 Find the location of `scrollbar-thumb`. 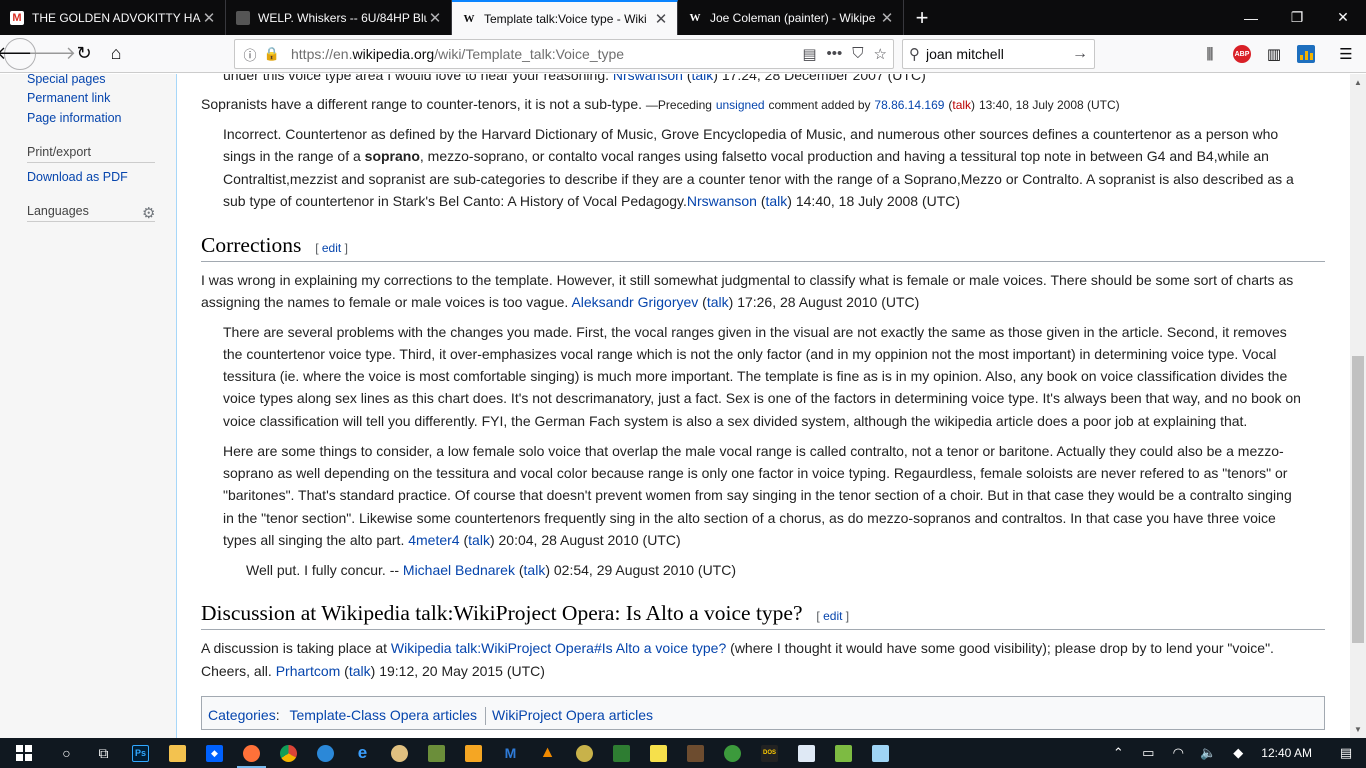

scrollbar-thumb is located at coordinates (1358, 499).